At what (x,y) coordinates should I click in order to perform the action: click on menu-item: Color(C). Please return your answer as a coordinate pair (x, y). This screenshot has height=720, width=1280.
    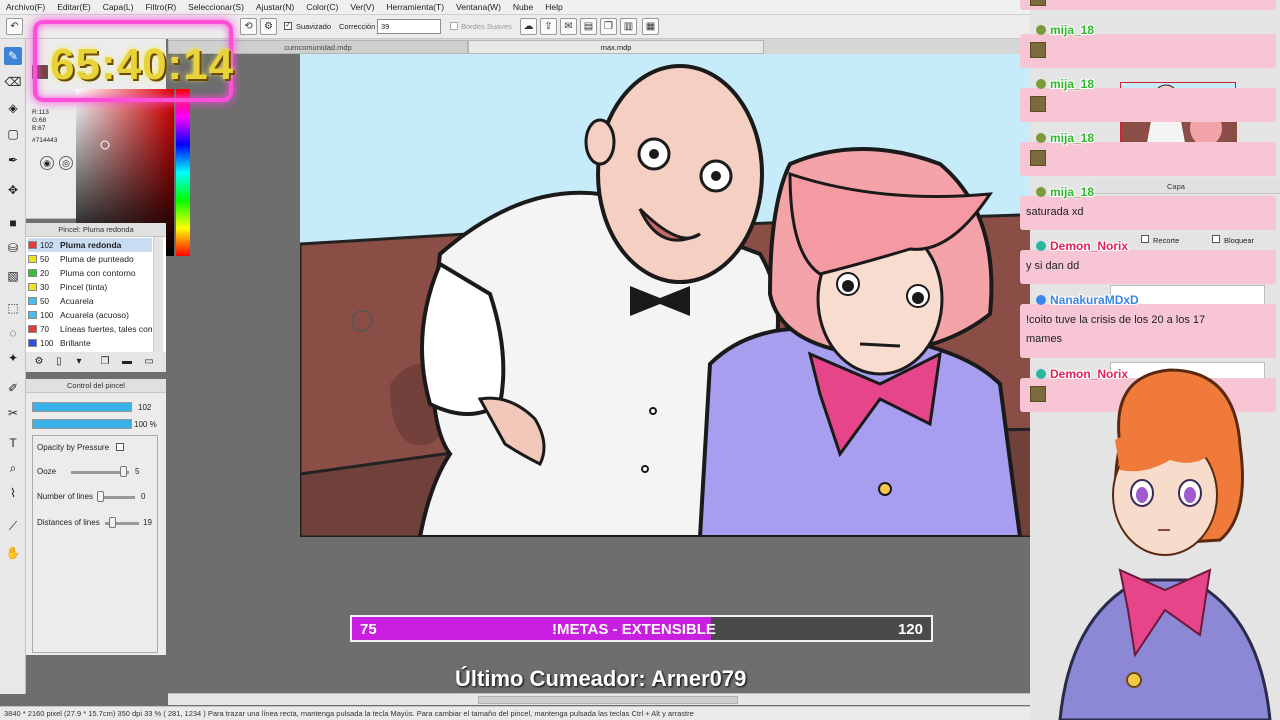
    Looking at the image, I should click on (322, 7).